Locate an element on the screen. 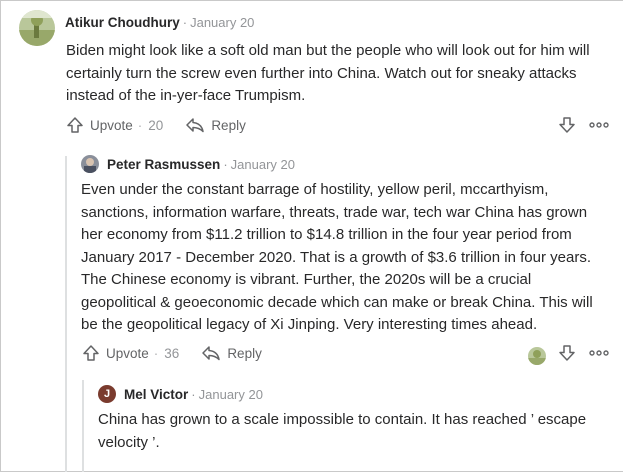 The image size is (624, 472). comment-actions: Upvote · 36 Reply is located at coordinates (172, 353).